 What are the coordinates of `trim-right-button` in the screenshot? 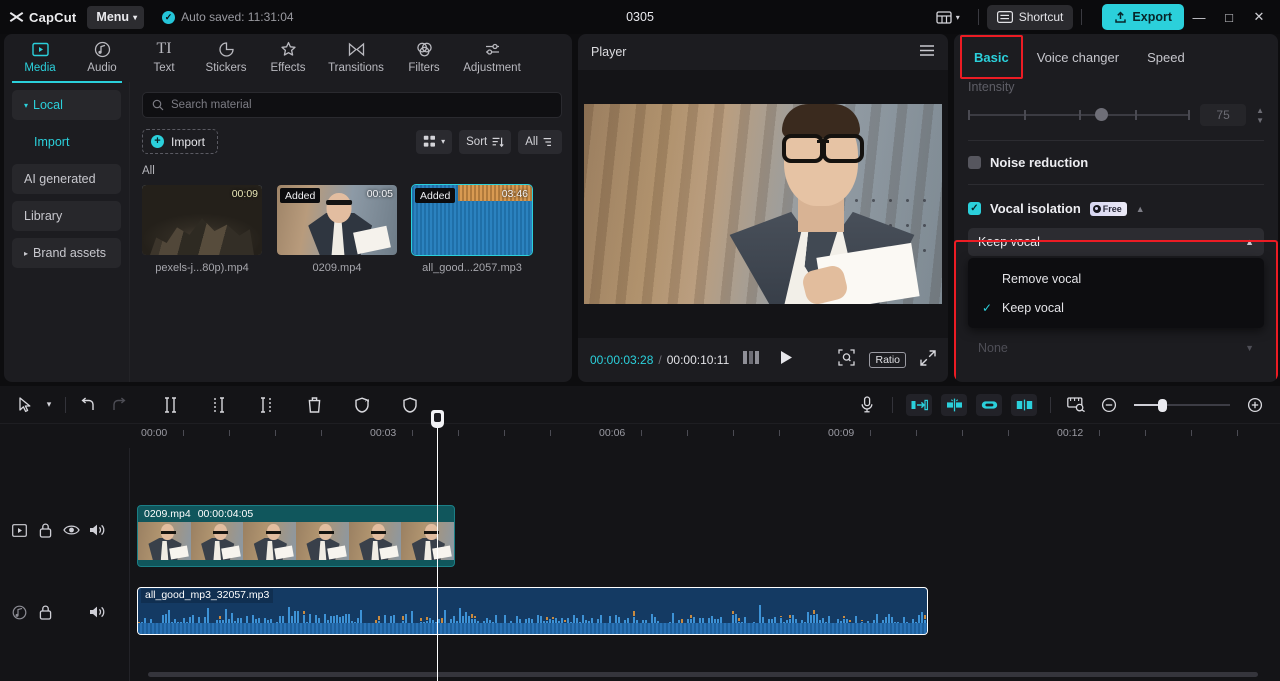 It's located at (266, 405).